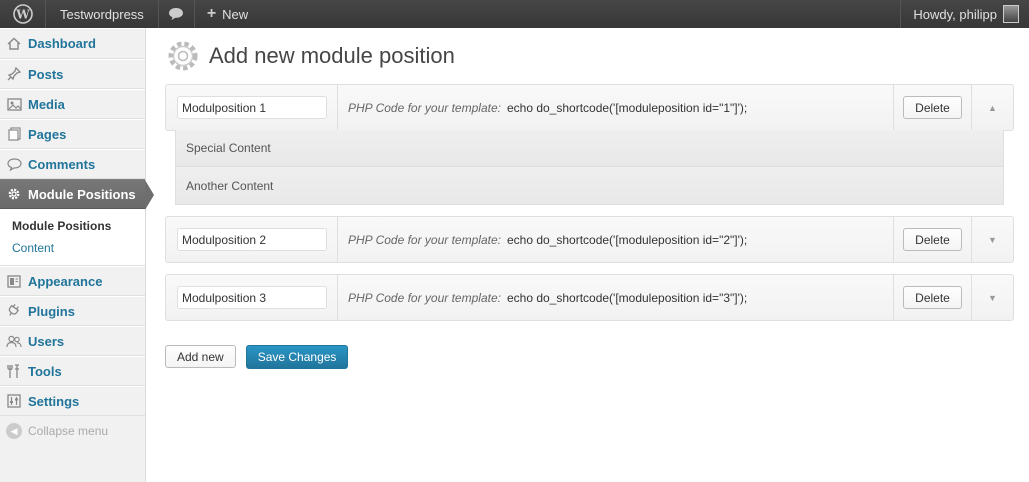  What do you see at coordinates (14, 401) in the screenshot?
I see `settings-icon` at bounding box center [14, 401].